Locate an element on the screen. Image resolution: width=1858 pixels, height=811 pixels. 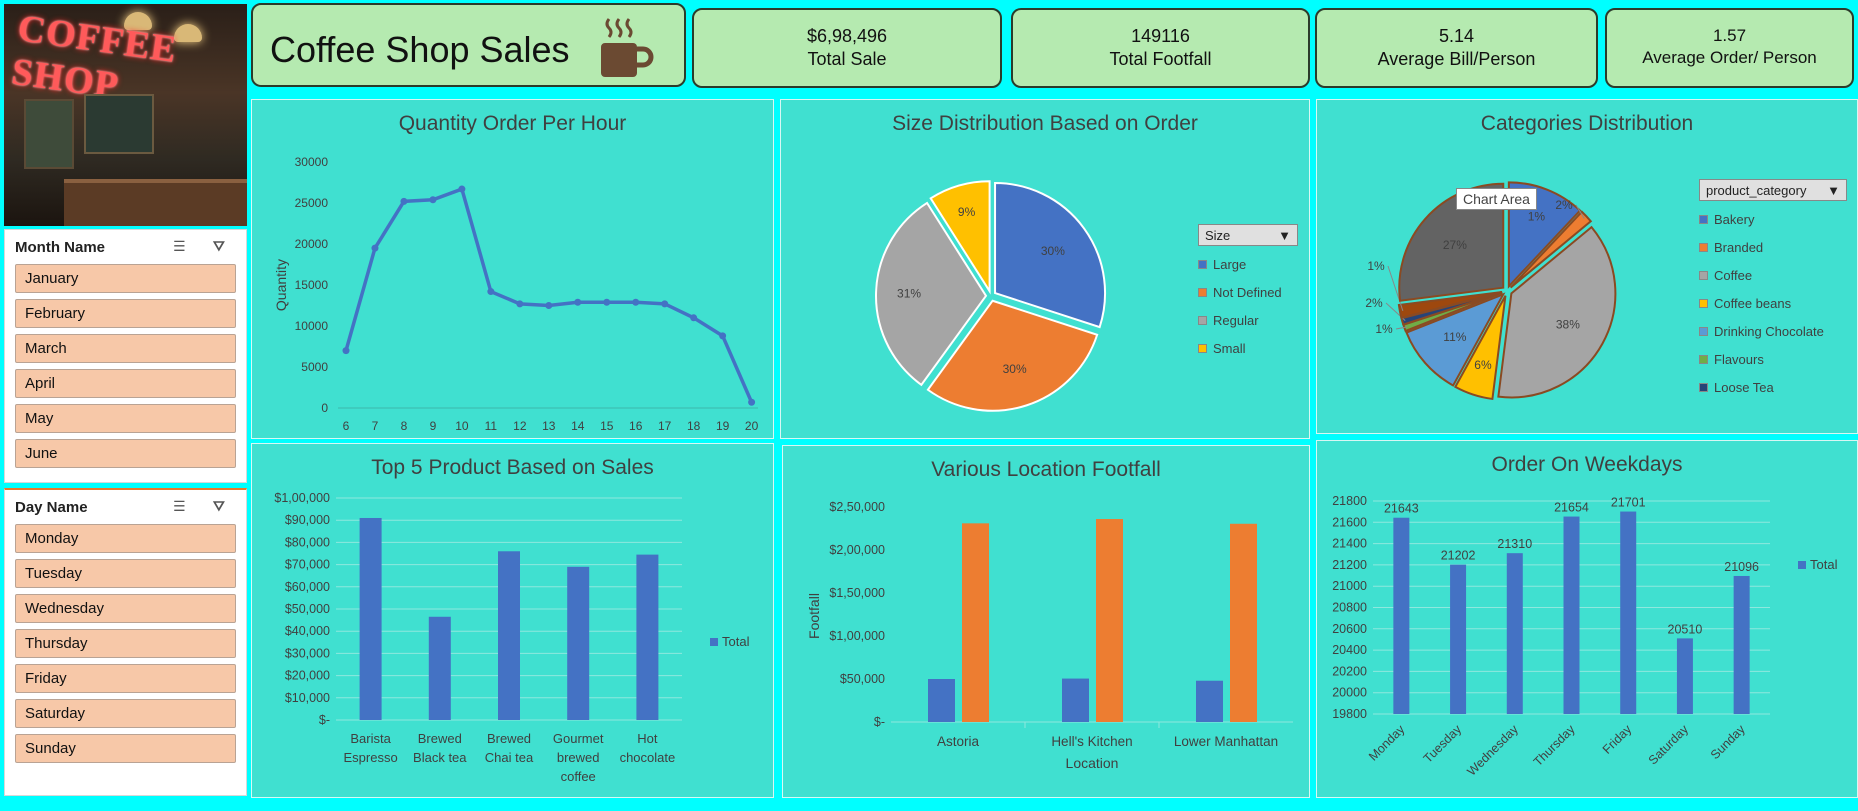
y-tick-label: $60,000 is located at coordinates (307, 587).